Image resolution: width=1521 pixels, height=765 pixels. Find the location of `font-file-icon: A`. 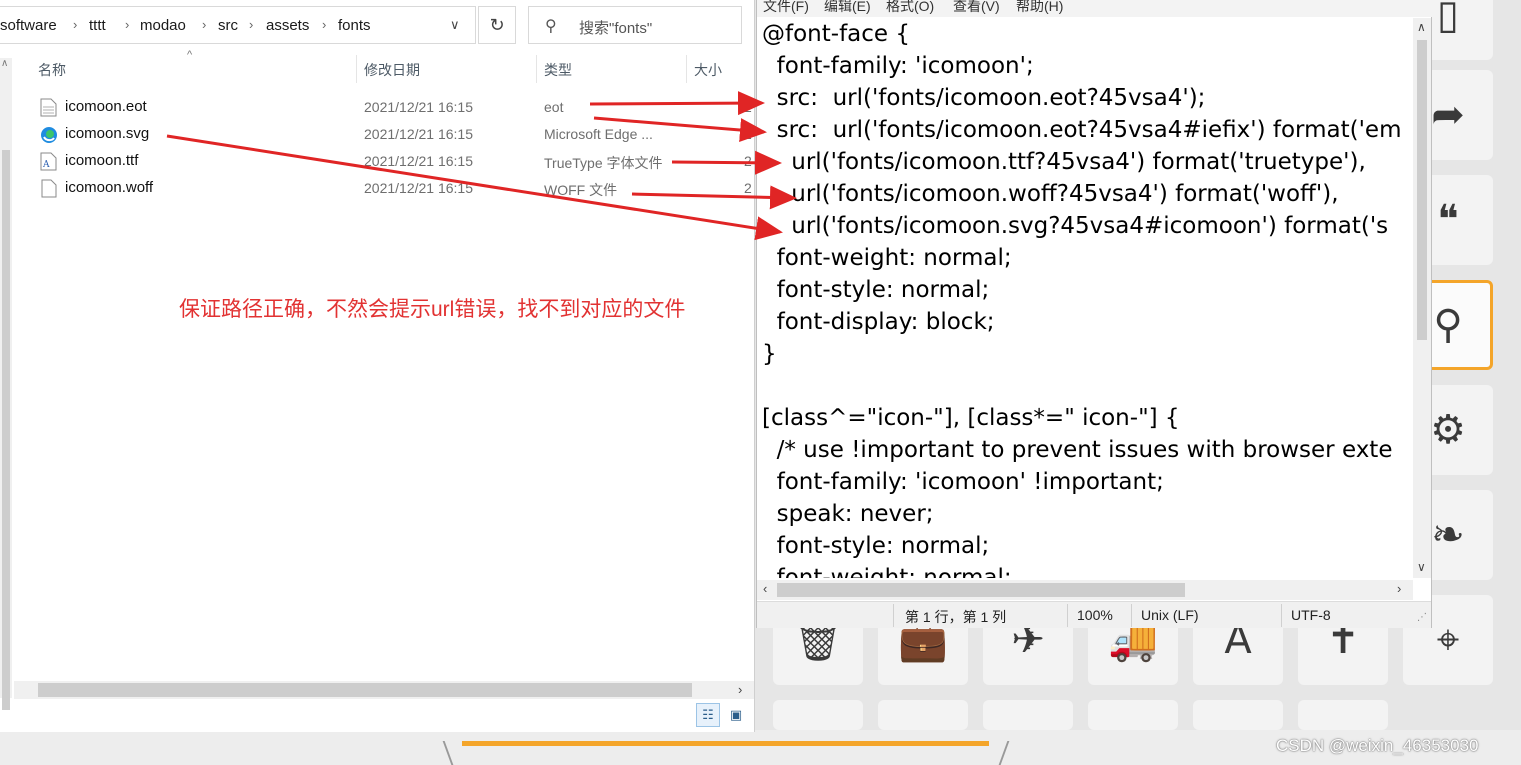

font-file-icon: A is located at coordinates (48, 161).